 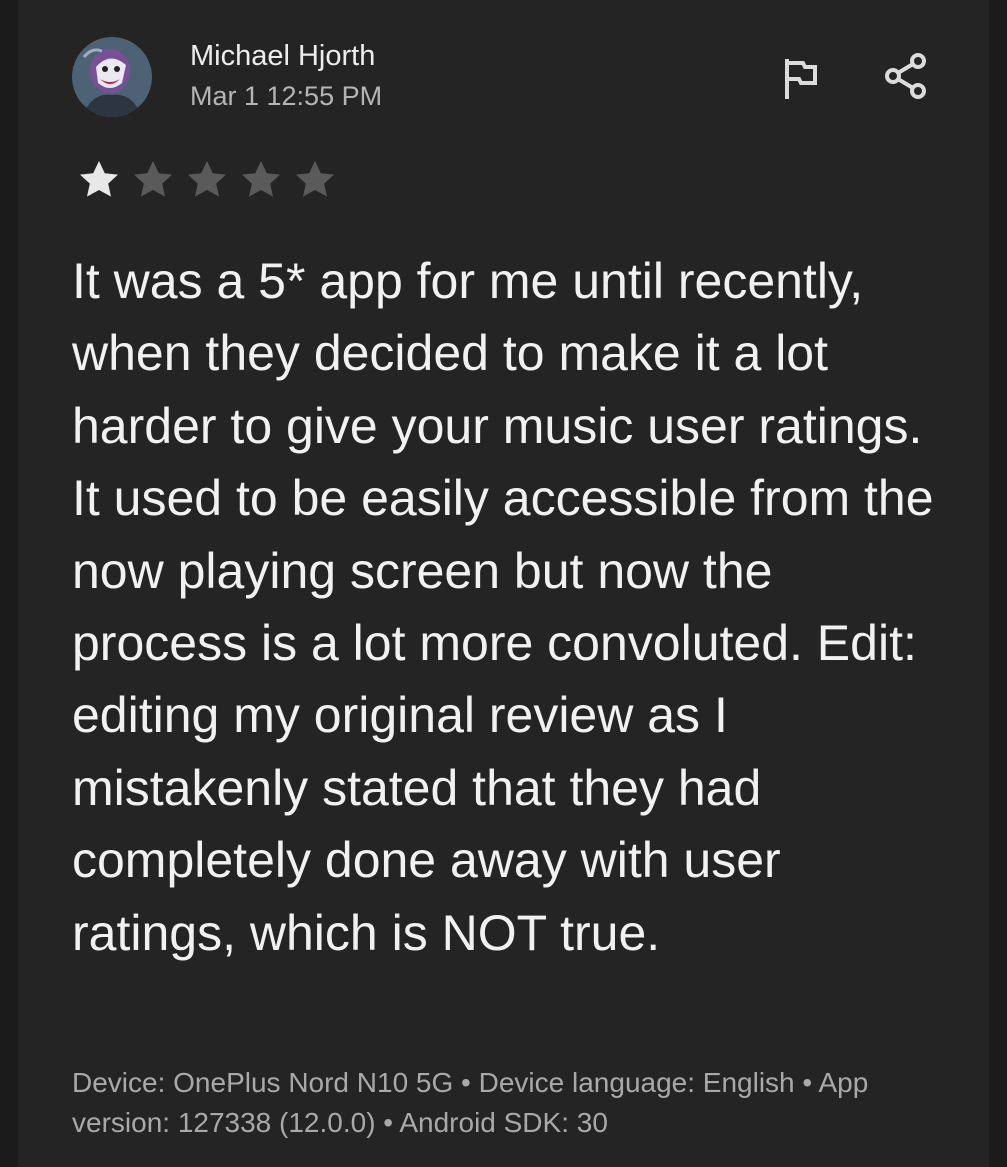 What do you see at coordinates (286, 96) in the screenshot?
I see `review-date: Mar 1 12:55 PM` at bounding box center [286, 96].